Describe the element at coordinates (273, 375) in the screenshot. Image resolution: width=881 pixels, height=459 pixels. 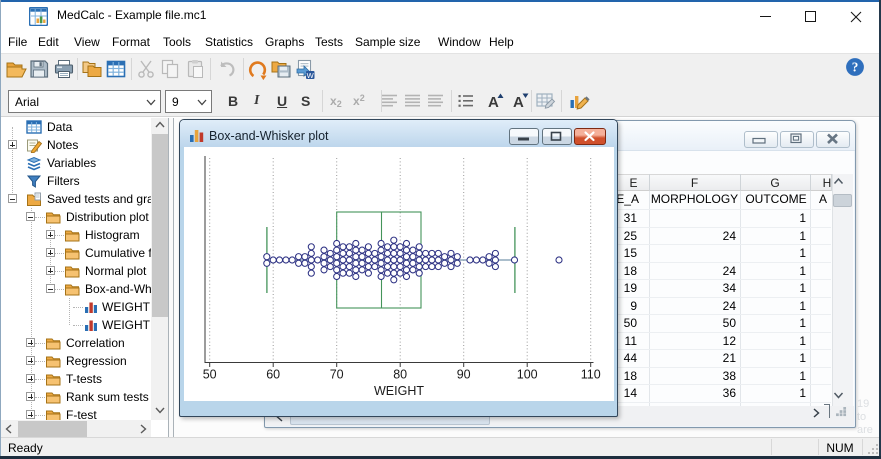
I see `svg-text: 60` at that location.